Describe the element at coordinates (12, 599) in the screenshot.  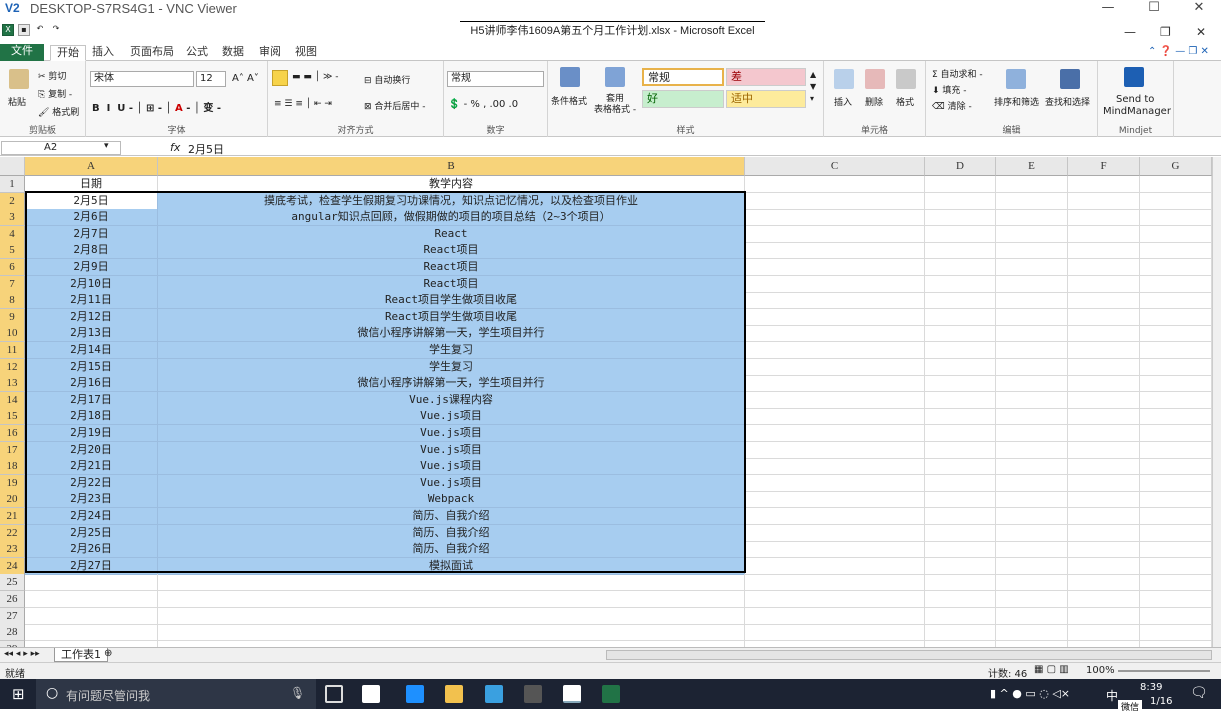
I see `row-header-26: 26` at that location.